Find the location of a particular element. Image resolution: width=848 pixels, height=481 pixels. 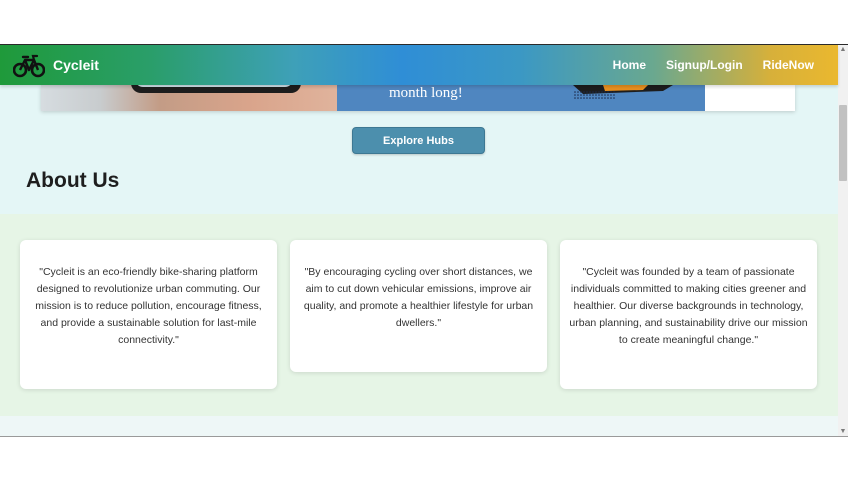

hero-banner-text: month long! is located at coordinates (426, 93).